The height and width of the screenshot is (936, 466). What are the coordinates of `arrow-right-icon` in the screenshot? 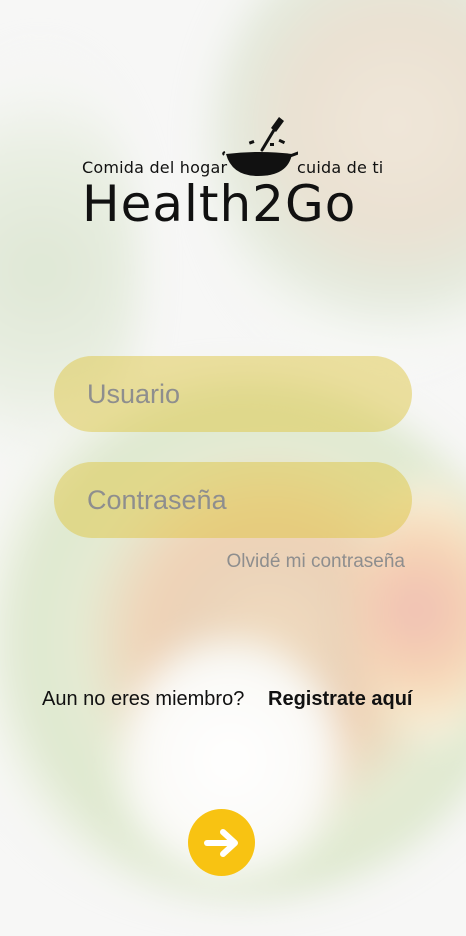 It's located at (220, 842).